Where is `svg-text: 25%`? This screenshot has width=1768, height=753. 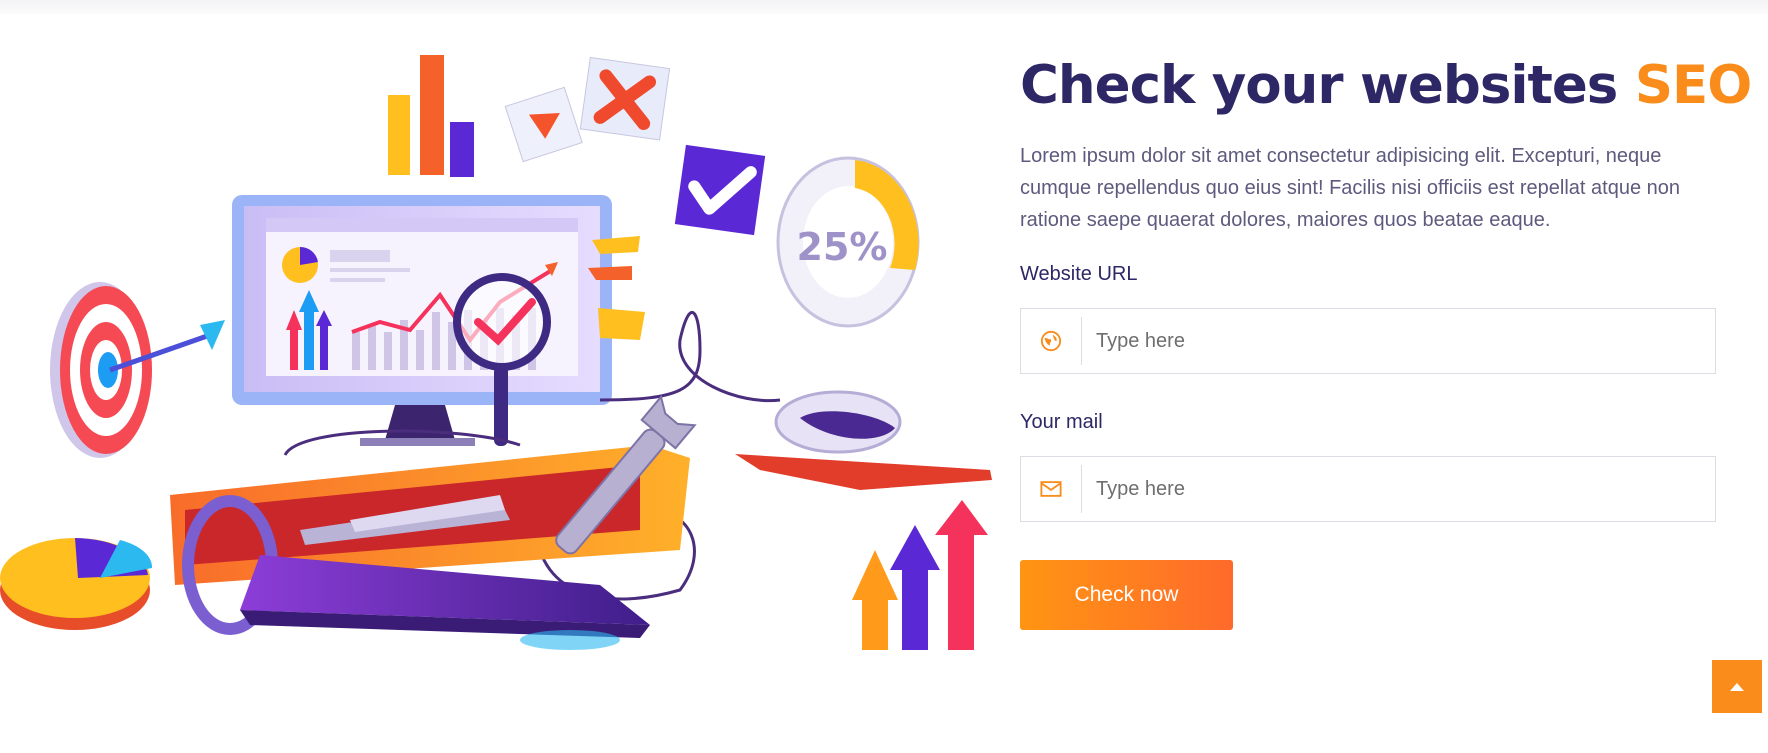
svg-text: 25% is located at coordinates (842, 247).